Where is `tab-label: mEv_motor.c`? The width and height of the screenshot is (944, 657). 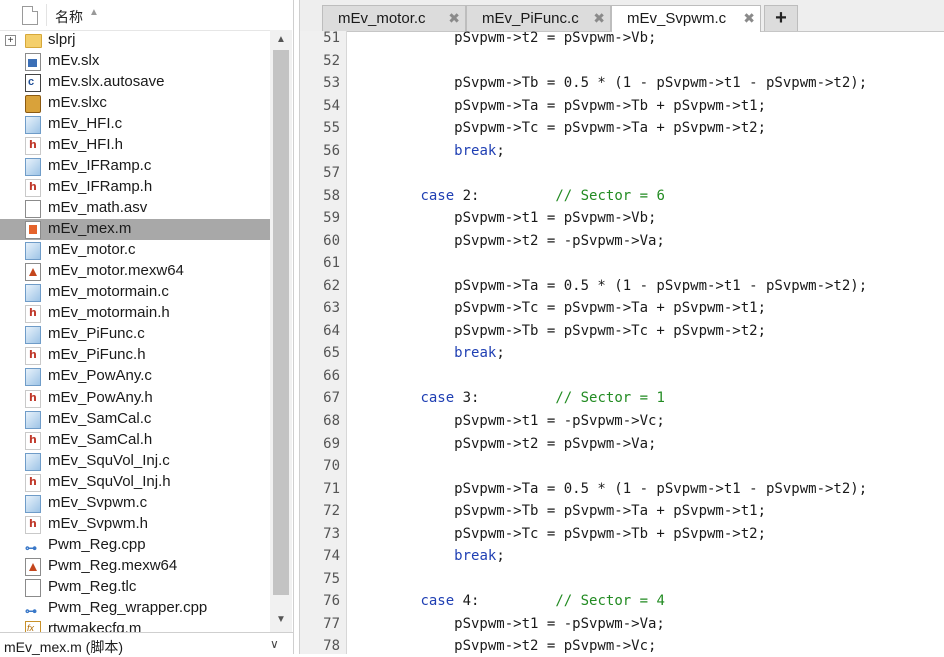 tab-label: mEv_motor.c is located at coordinates (382, 18).